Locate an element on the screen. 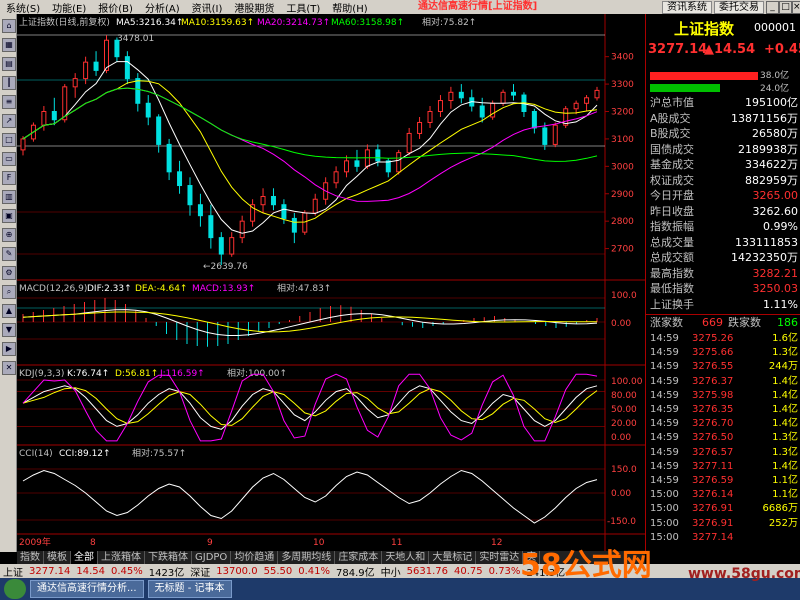  x-label: 10 is located at coordinates (319, 543).